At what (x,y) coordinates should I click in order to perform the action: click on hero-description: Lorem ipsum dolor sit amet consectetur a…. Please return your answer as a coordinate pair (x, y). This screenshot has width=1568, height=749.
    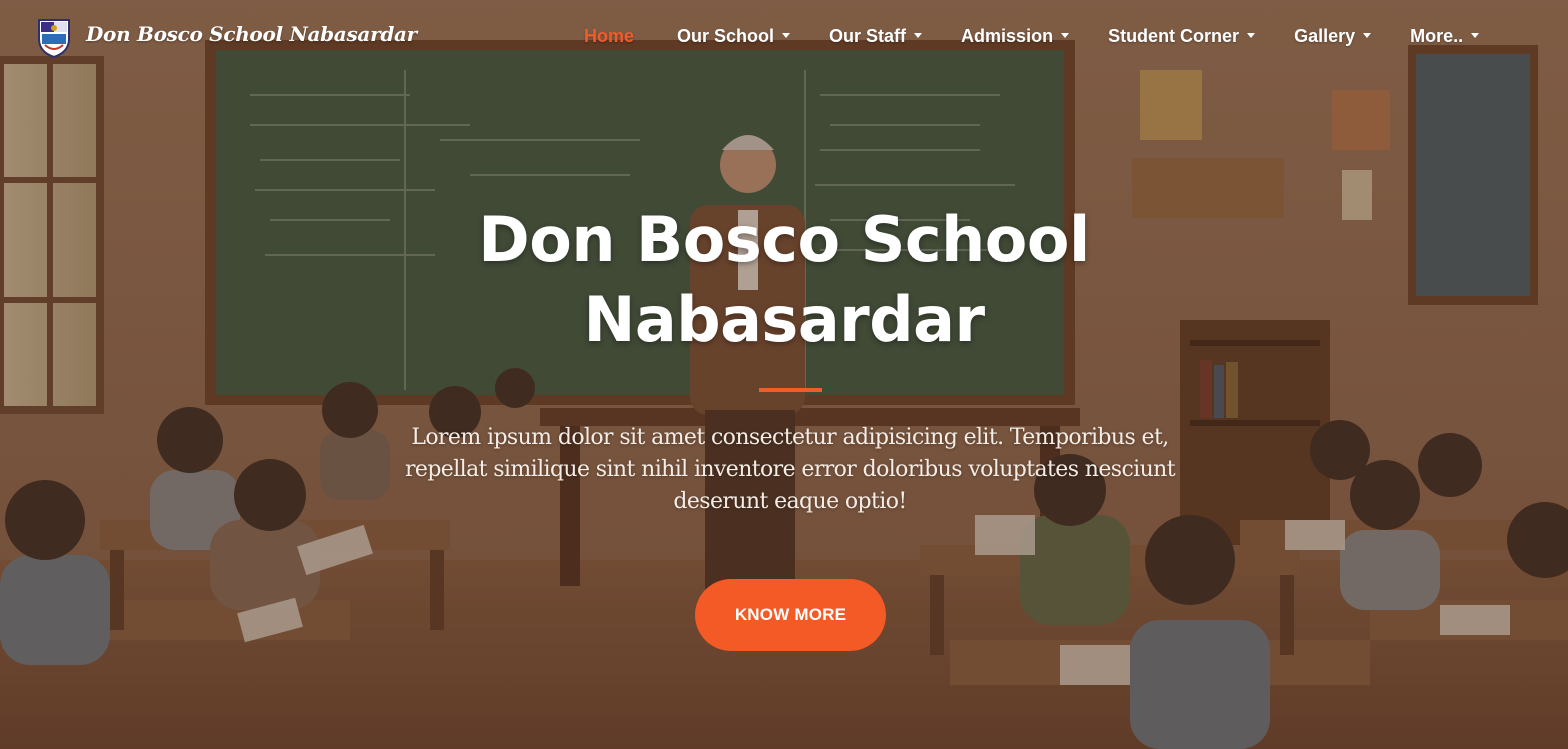
    Looking at the image, I should click on (790, 470).